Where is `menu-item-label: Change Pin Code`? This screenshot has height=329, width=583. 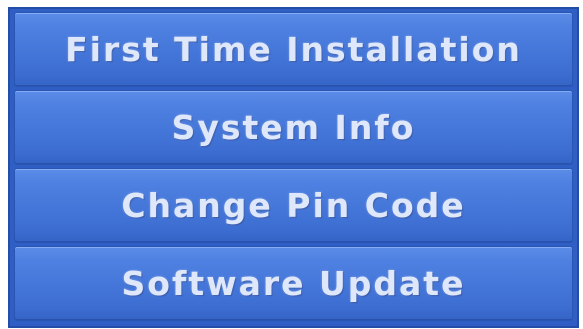 menu-item-label: Change Pin Code is located at coordinates (293, 205).